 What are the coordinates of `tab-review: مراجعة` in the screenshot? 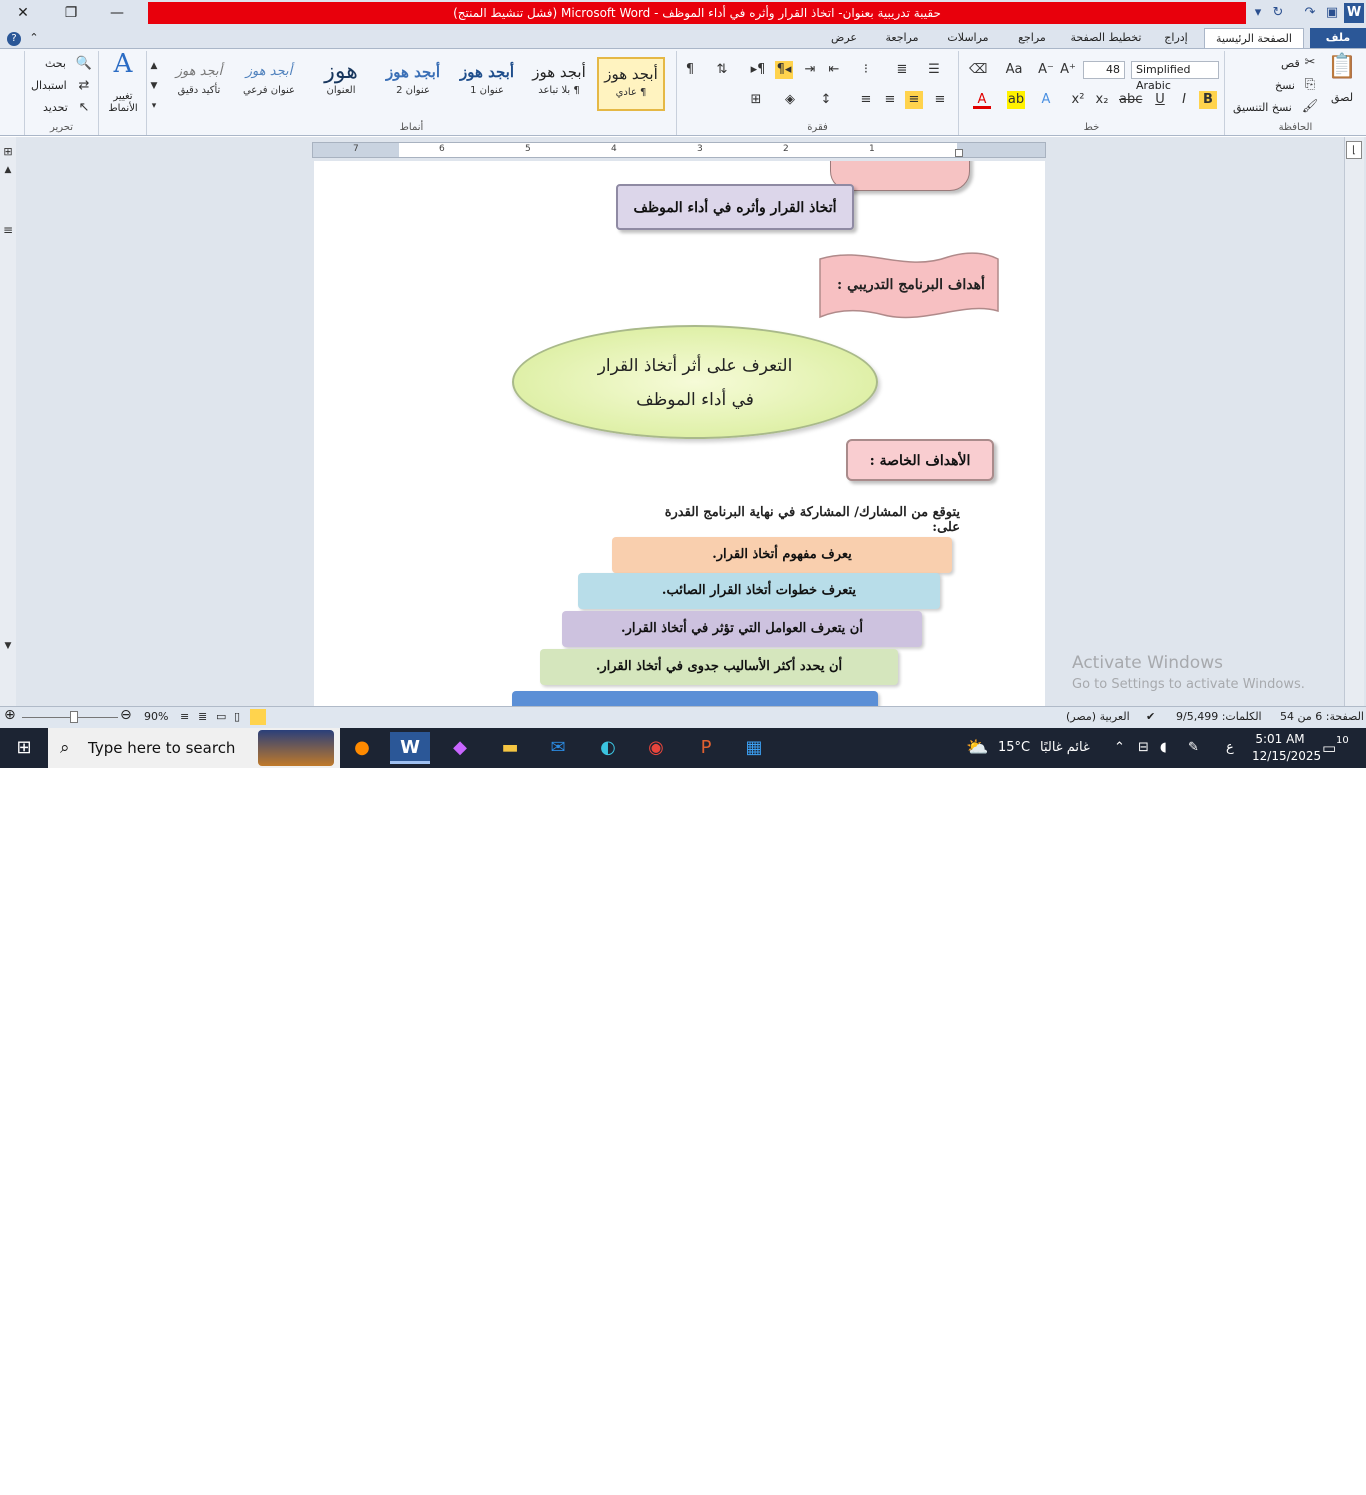 It's located at (902, 38).